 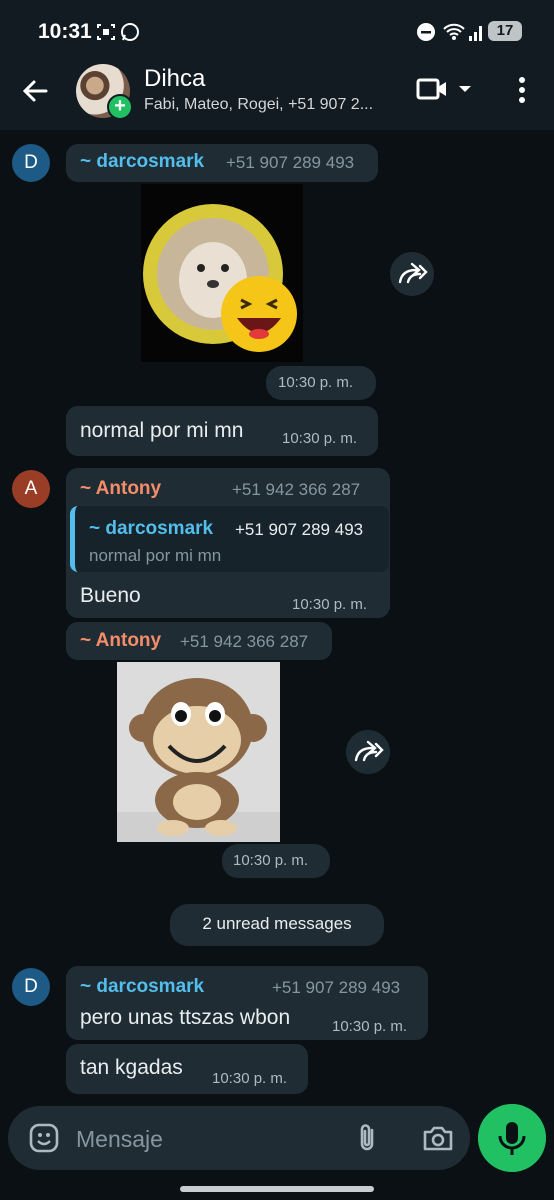 I want to click on quoted-sender: ~ darcosmark, so click(x=151, y=528).